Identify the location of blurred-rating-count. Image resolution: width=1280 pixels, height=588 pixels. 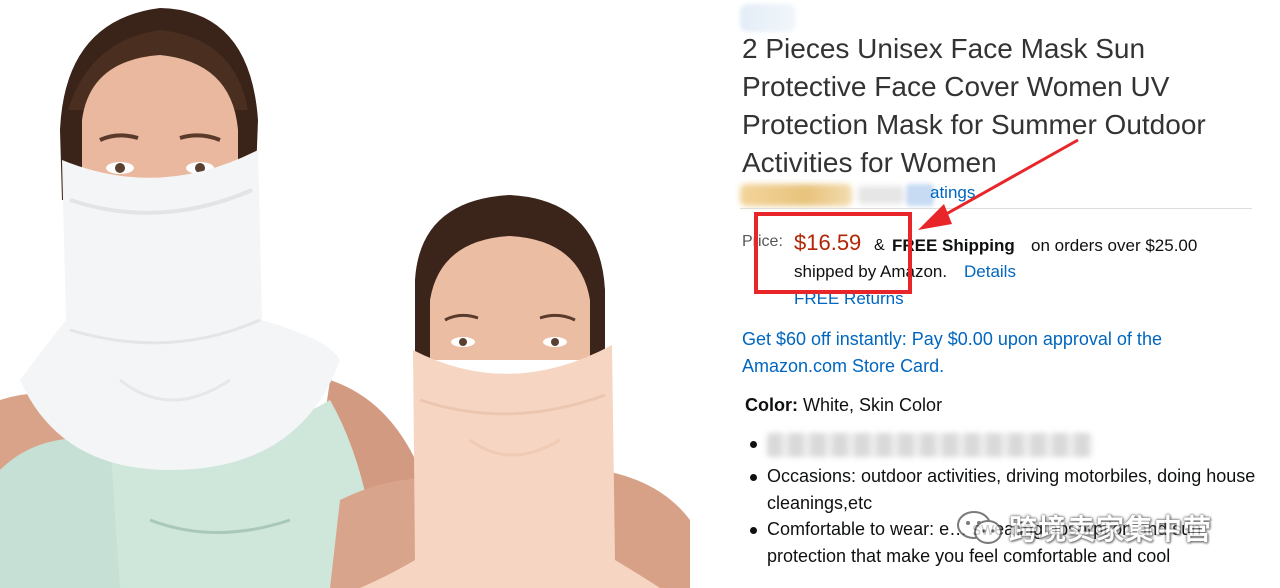
(881, 195).